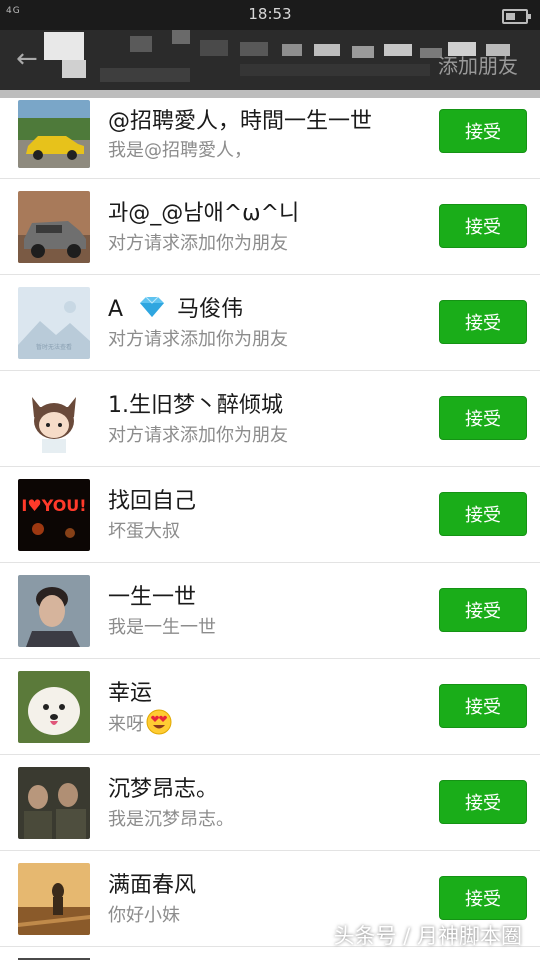 Image resolution: width=540 pixels, height=960 pixels. What do you see at coordinates (210, 309) in the screenshot?
I see `requester-name-suffix: 马俊伟` at bounding box center [210, 309].